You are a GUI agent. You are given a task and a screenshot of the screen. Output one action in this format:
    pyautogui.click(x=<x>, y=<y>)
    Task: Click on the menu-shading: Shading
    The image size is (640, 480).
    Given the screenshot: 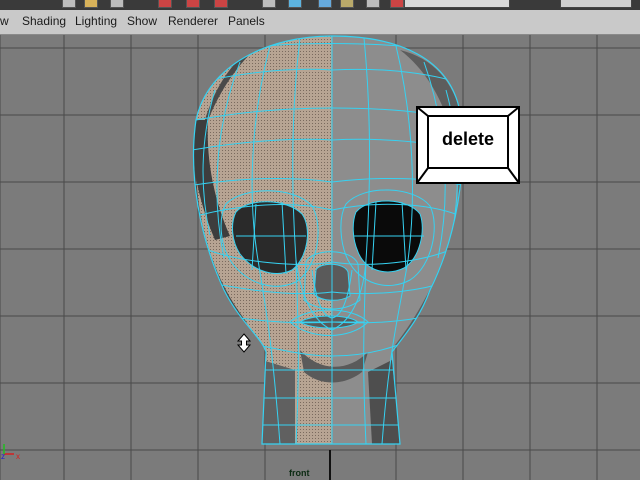 What is the action you would take?
    pyautogui.click(x=44, y=21)
    